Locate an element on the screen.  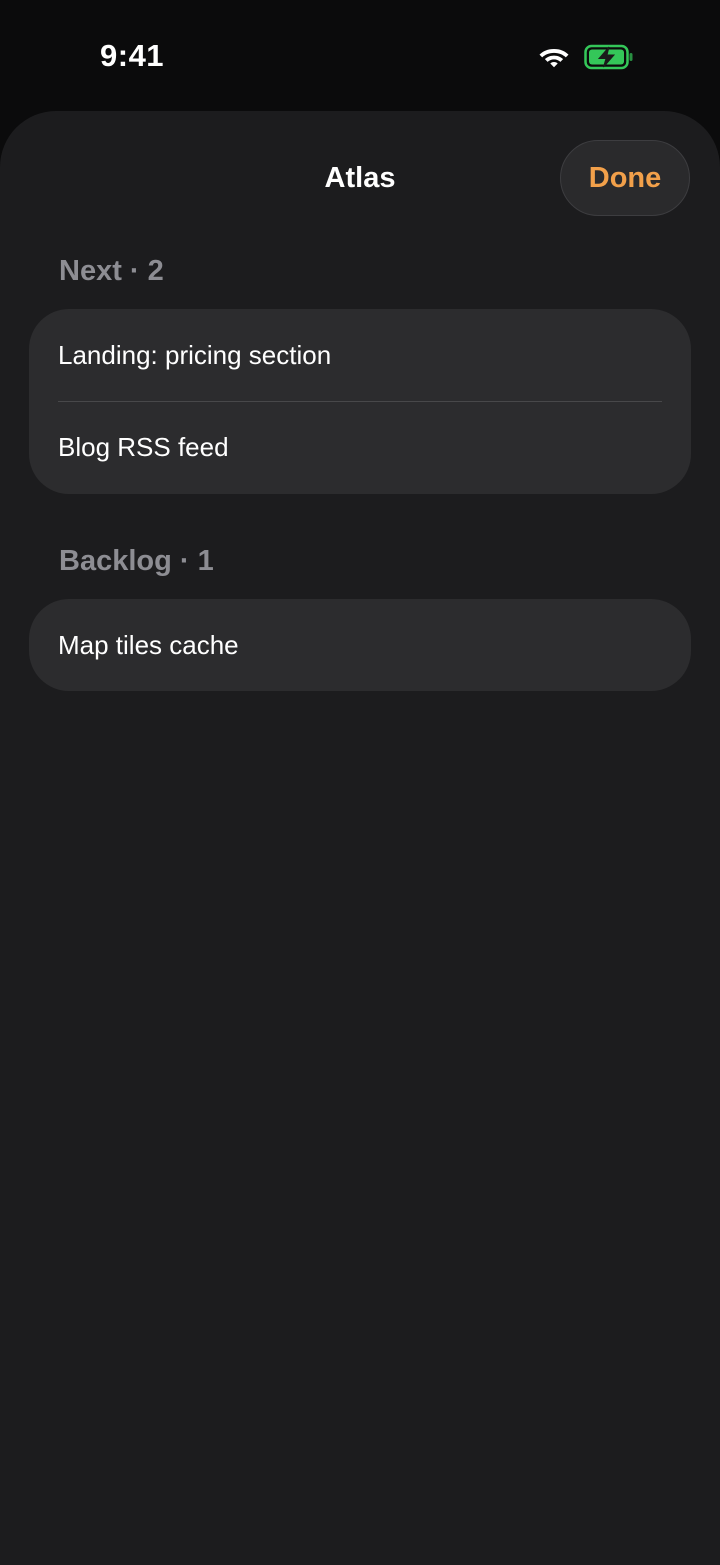
list-item-label: Landing: pricing section is located at coordinates (195, 354).